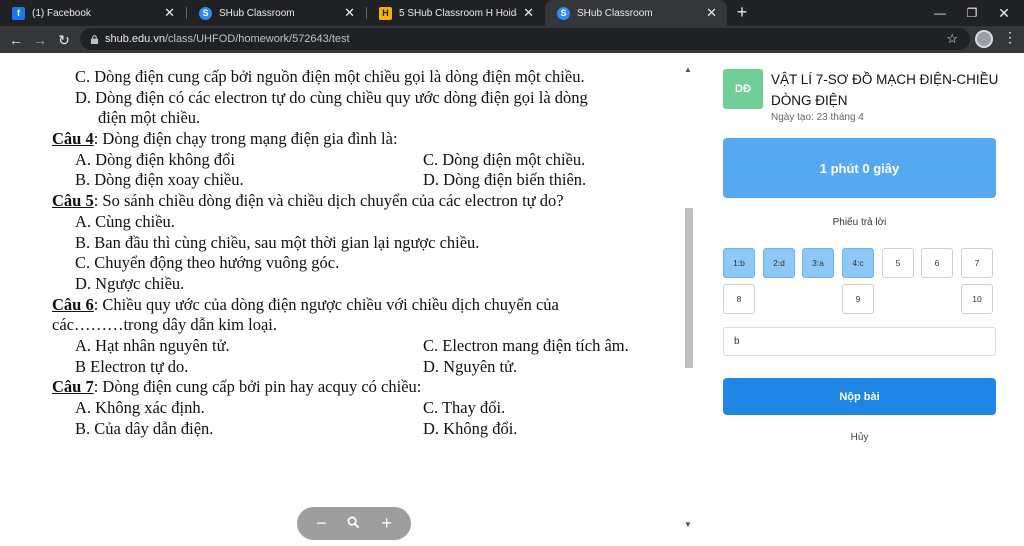  Describe the element at coordinates (73, 201) in the screenshot. I see `question-number: Câu 5` at that location.